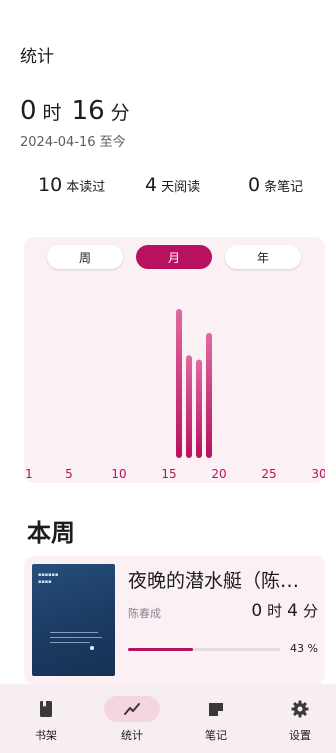 This screenshot has width=336, height=753. What do you see at coordinates (120, 113) in the screenshot?
I see `total-minutes-unit: 分` at bounding box center [120, 113].